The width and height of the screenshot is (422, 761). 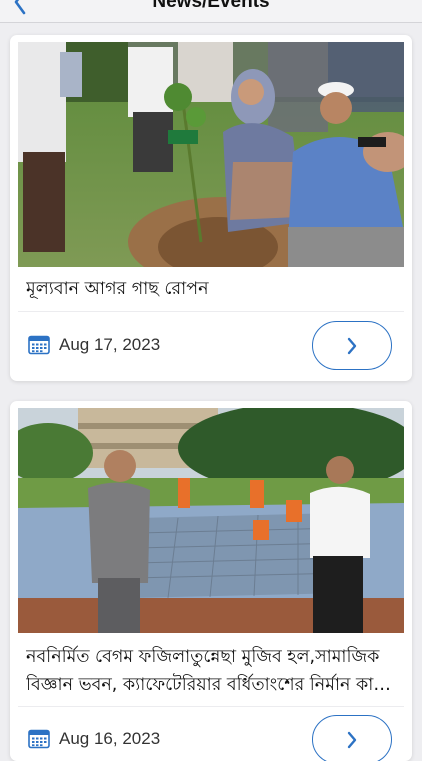 I want to click on navigation-bar: News/Events, so click(x=211, y=11).